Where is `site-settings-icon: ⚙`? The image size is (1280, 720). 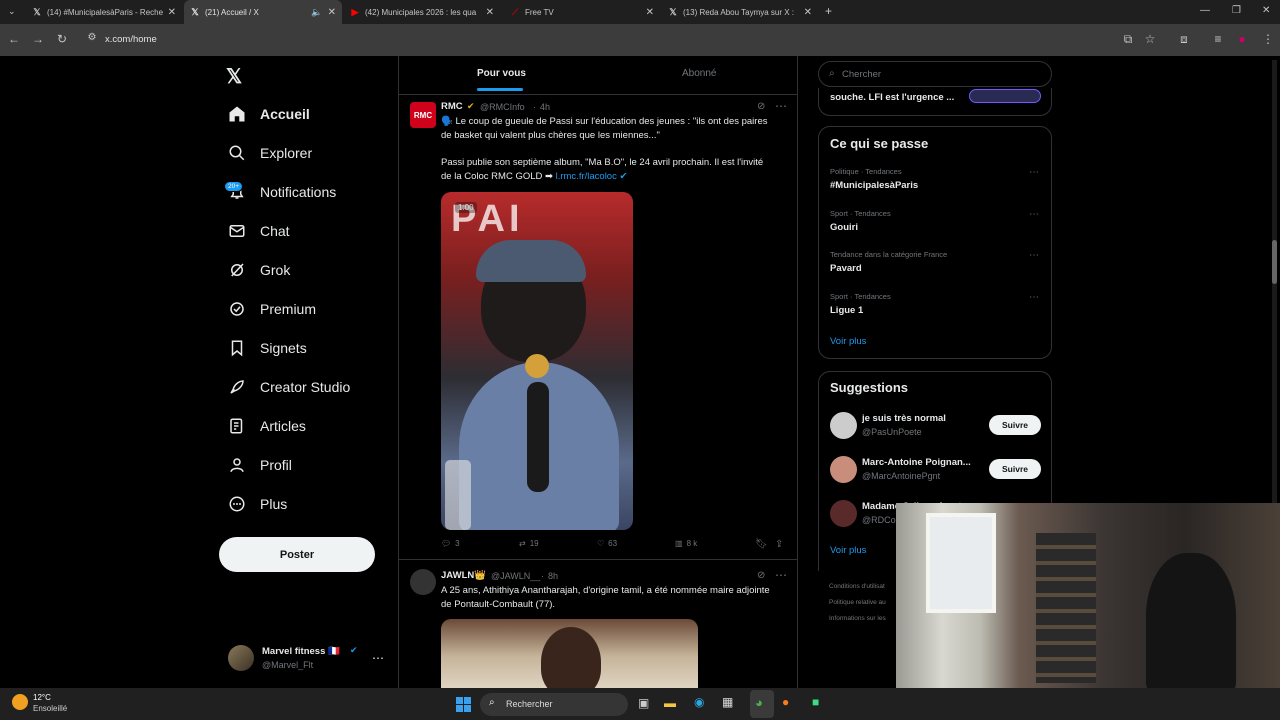 site-settings-icon: ⚙ is located at coordinates (92, 37).